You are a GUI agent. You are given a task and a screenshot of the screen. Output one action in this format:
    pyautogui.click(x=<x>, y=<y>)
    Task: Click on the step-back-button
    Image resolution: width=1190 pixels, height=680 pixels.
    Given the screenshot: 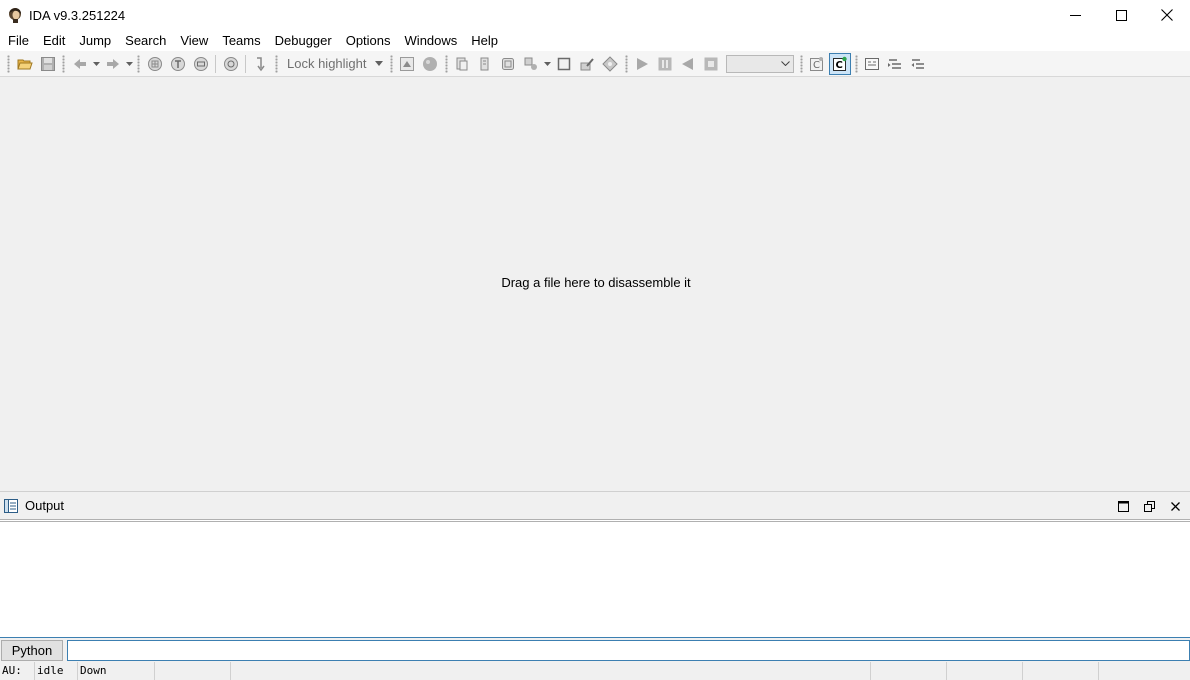 What is the action you would take?
    pyautogui.click(x=688, y=64)
    